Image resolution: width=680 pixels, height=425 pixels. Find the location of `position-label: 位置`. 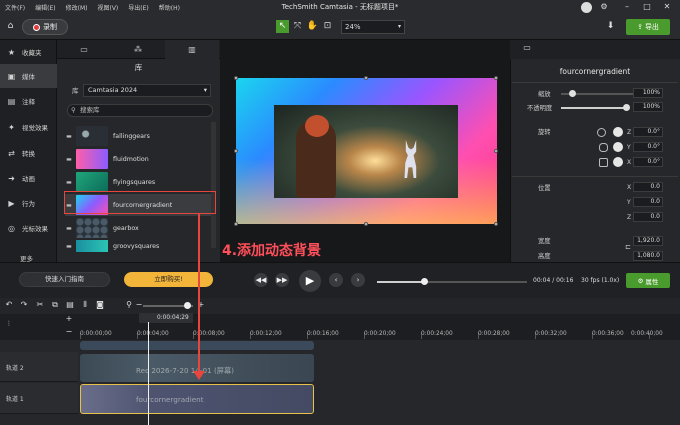

position-label: 位置 is located at coordinates (544, 188).